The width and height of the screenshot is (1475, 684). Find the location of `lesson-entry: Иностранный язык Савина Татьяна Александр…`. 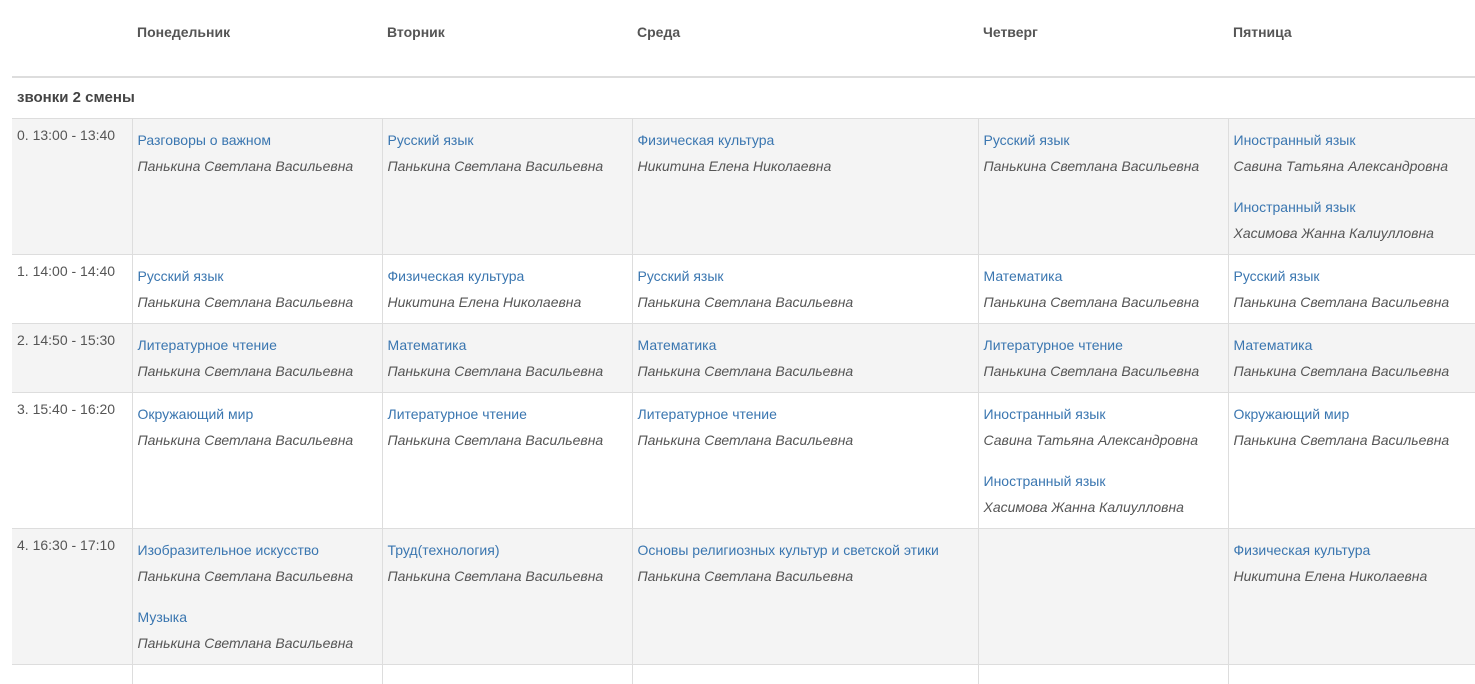

lesson-entry: Иностранный язык Савина Татьяна Александр… is located at coordinates (1103, 427).